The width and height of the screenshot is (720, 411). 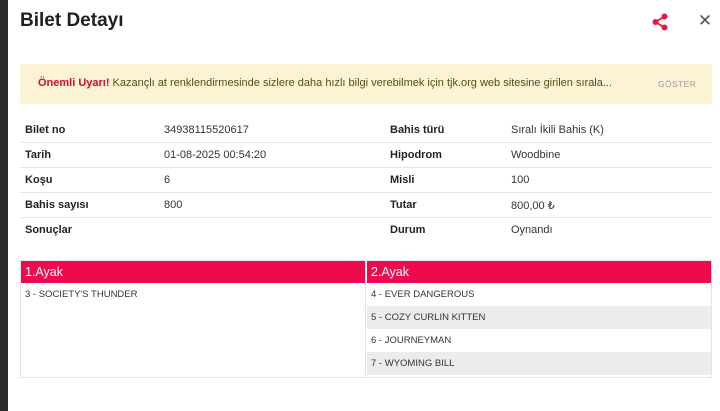 What do you see at coordinates (38, 155) in the screenshot?
I see `date-label: Tarih` at bounding box center [38, 155].